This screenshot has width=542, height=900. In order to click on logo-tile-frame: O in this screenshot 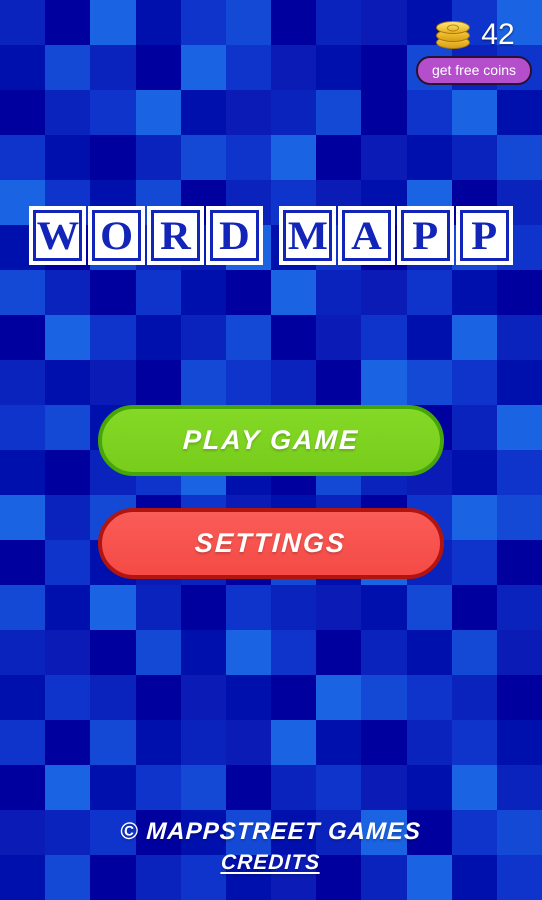, I will do `click(116, 235)`.